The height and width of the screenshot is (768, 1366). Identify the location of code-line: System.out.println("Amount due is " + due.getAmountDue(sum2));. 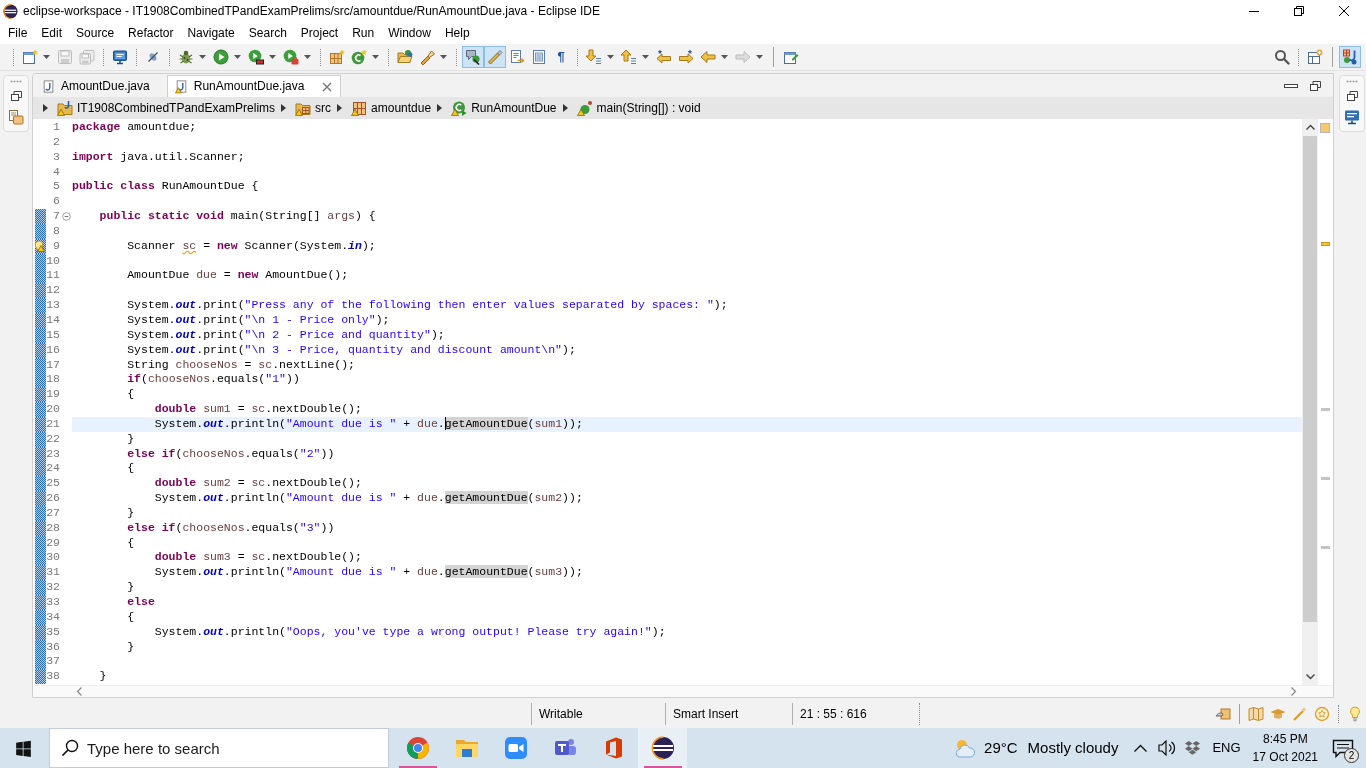
(368, 498).